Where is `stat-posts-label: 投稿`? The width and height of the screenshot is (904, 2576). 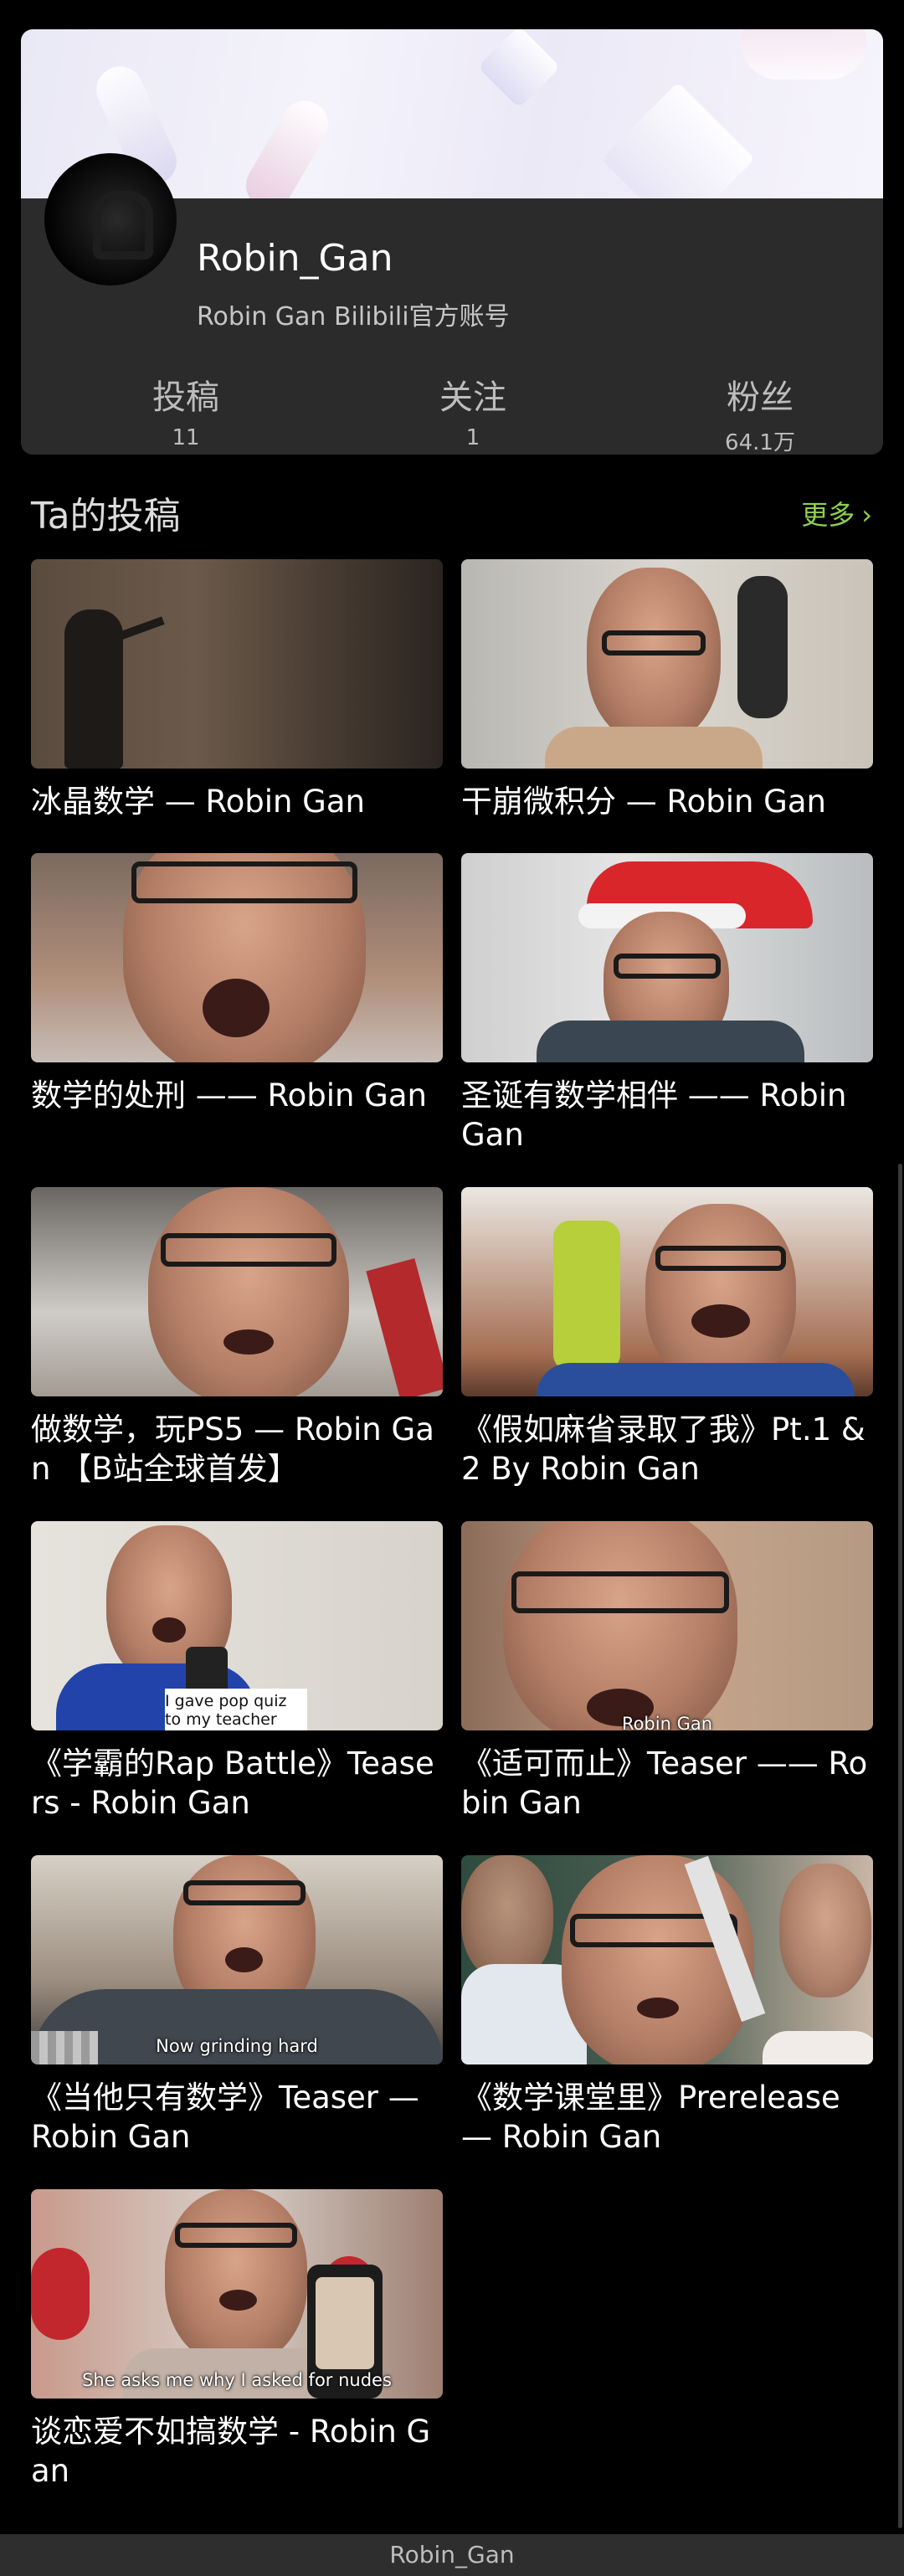
stat-posts-label: 投稿 is located at coordinates (186, 397).